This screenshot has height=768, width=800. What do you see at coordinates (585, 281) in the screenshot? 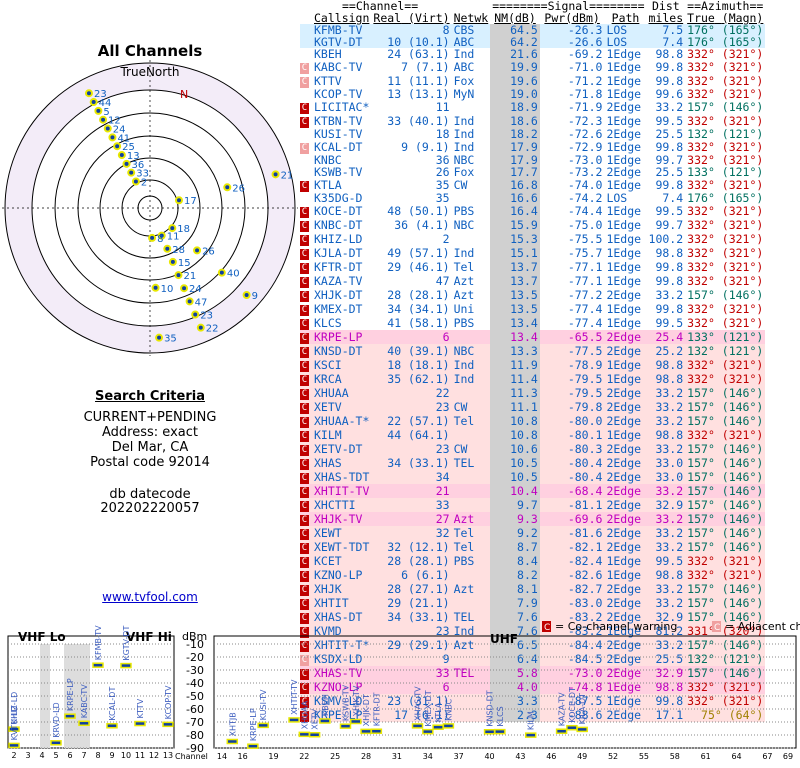
I see `cell-power: -77.1` at bounding box center [585, 281].